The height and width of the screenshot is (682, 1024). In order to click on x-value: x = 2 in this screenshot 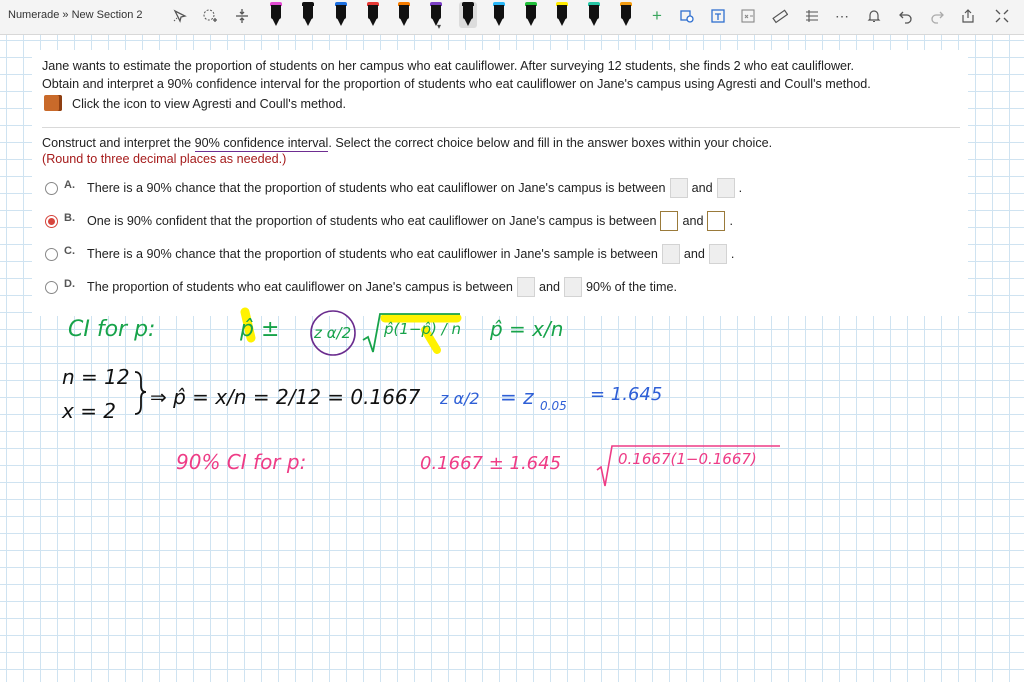, I will do `click(88, 411)`.